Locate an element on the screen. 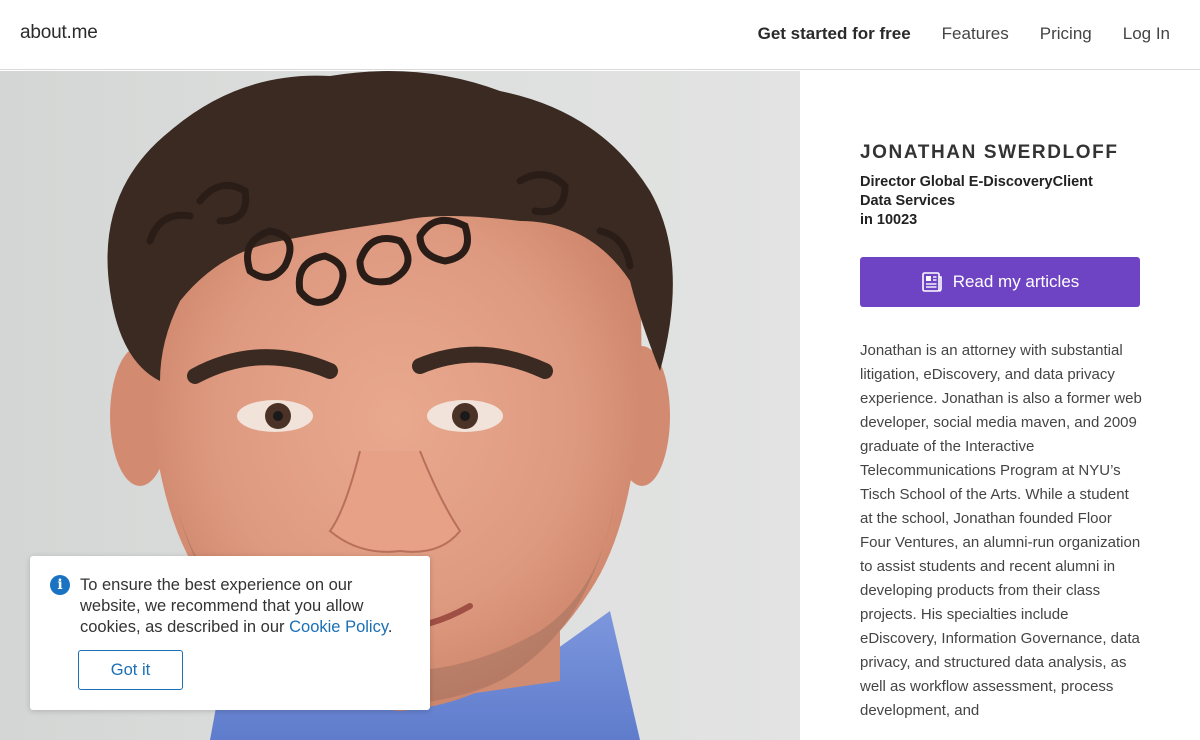 The image size is (1200, 740). login-link: Log In is located at coordinates (1146, 34).